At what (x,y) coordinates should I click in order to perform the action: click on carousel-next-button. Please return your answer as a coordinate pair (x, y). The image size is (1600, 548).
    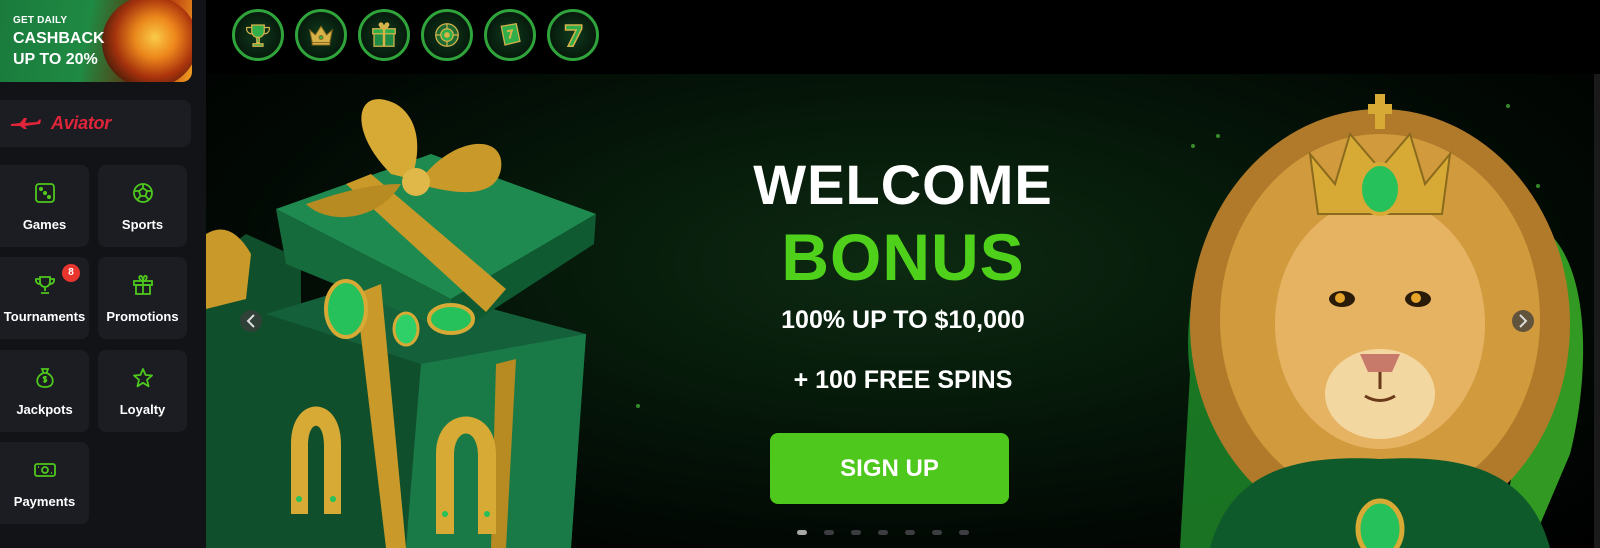
    Looking at the image, I should click on (1523, 321).